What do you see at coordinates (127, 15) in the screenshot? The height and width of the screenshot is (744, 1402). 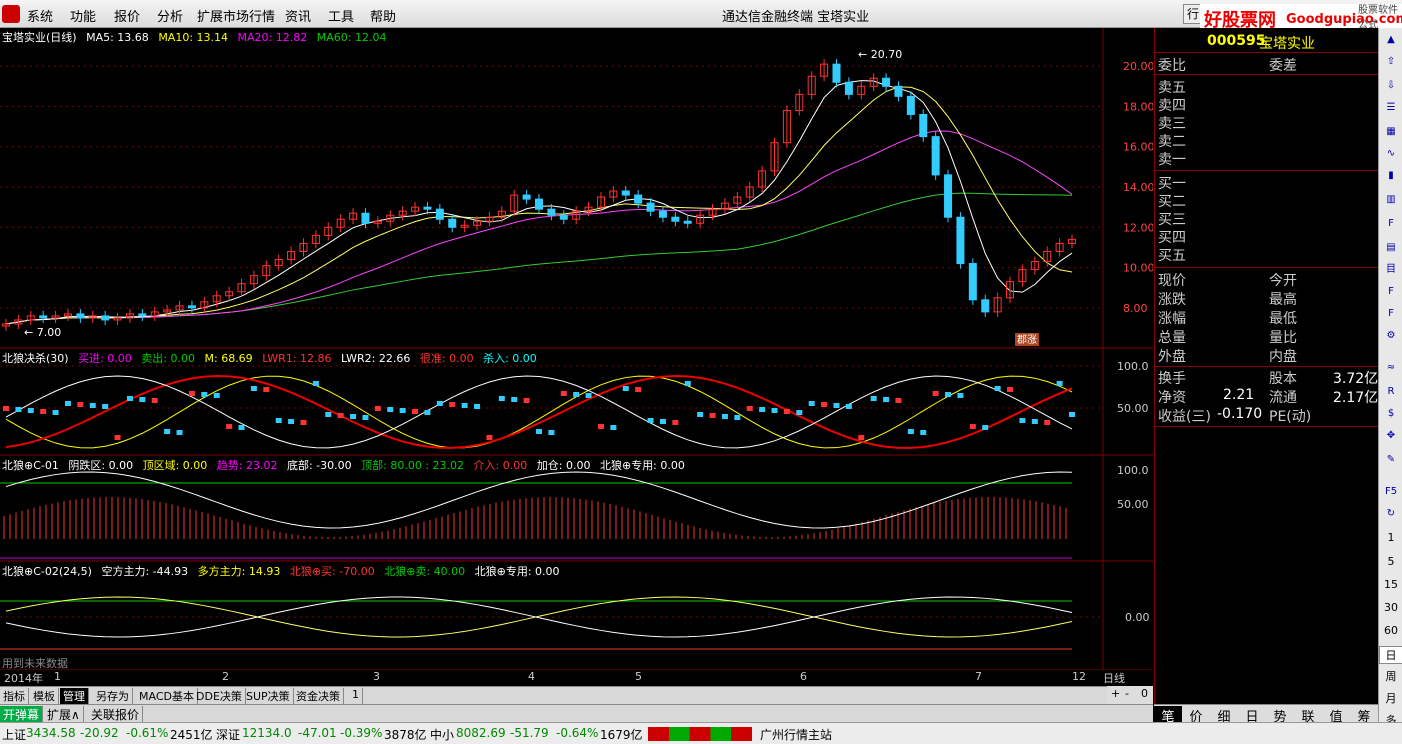 I see `menu-quote: 报价` at bounding box center [127, 15].